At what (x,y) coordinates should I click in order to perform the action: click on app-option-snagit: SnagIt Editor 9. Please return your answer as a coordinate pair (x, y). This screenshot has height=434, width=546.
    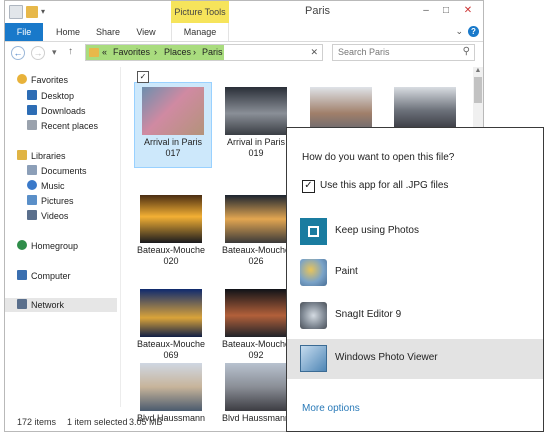
    Looking at the image, I should click on (415, 316).